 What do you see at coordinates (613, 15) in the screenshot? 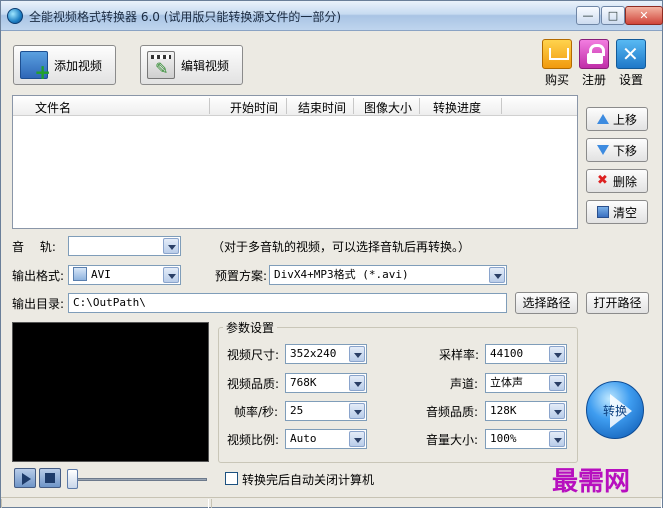
I see `maximize-button: □` at bounding box center [613, 15].